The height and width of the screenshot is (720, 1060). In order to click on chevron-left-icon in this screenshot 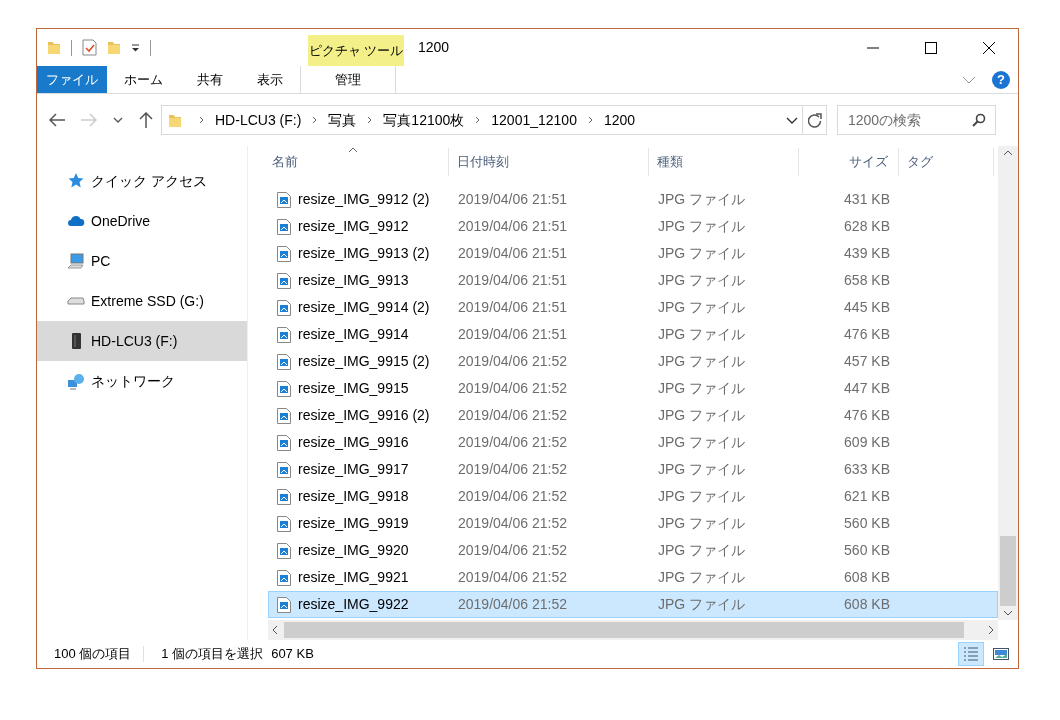, I will do `click(275, 630)`.